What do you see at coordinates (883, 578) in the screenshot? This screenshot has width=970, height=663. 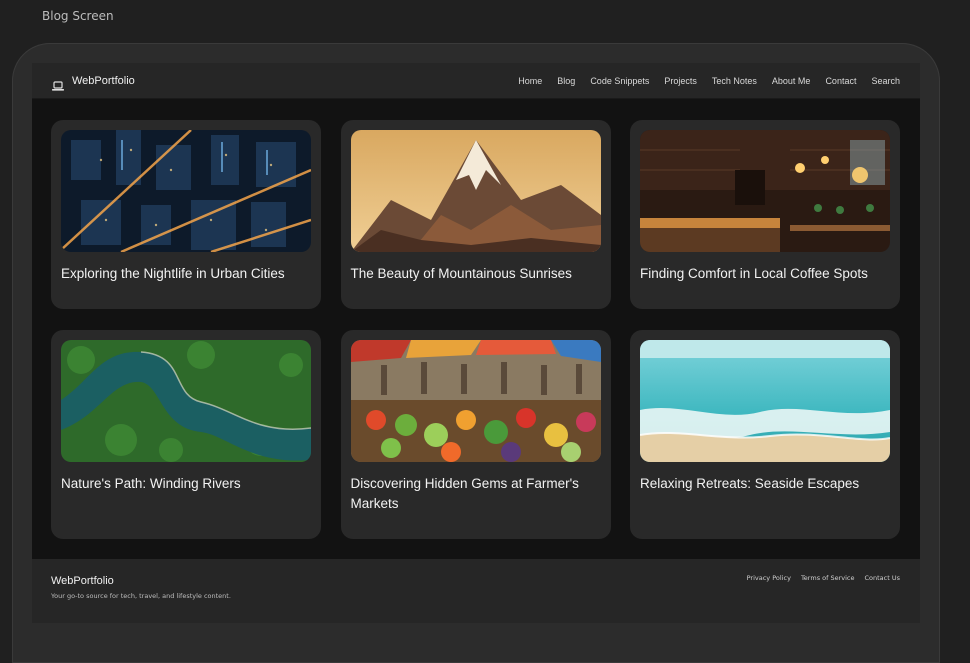 I see `footer-link-contact-us: Contact Us` at bounding box center [883, 578].